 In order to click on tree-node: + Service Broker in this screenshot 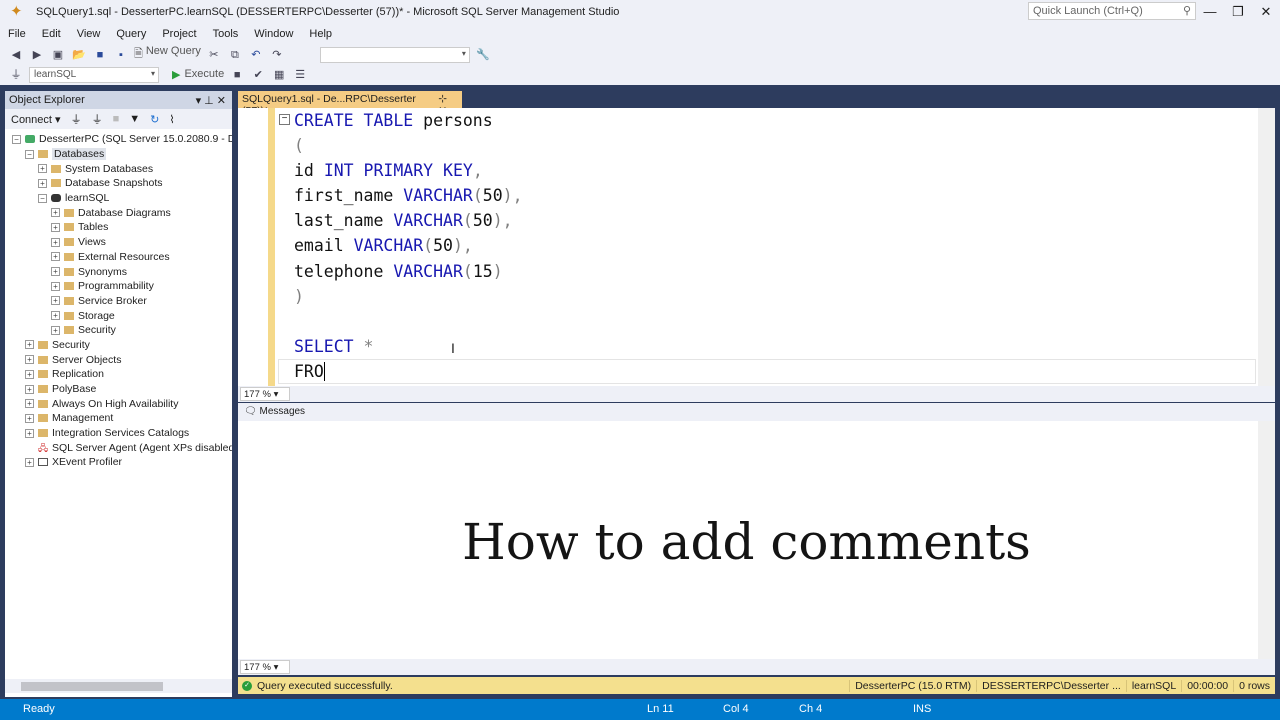, I will do `click(118, 301)`.